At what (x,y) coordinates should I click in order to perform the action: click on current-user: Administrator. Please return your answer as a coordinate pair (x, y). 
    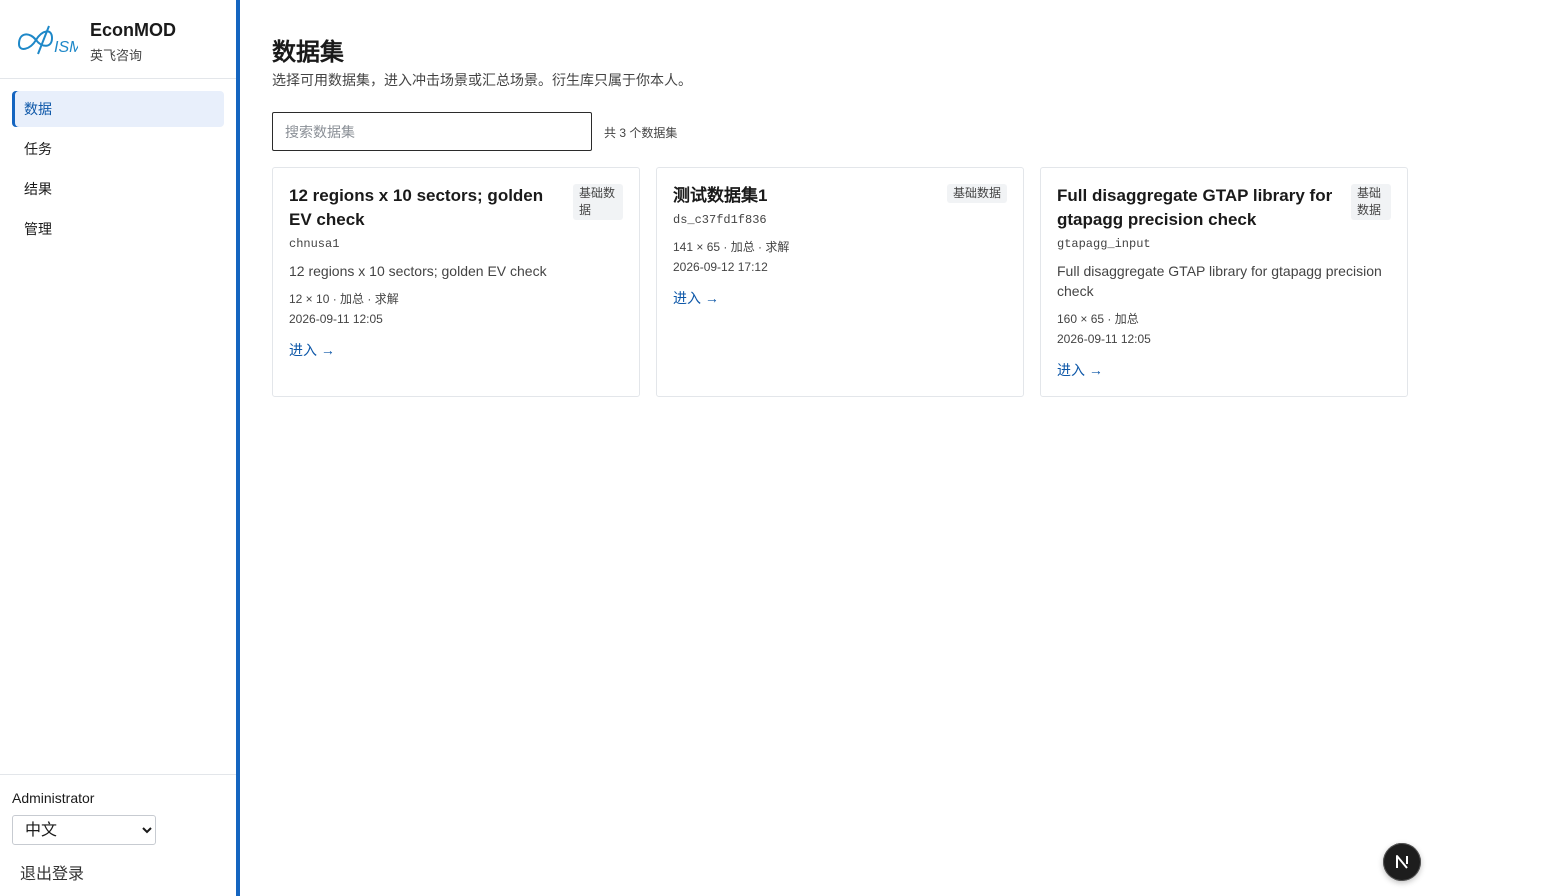
    Looking at the image, I should click on (53, 798).